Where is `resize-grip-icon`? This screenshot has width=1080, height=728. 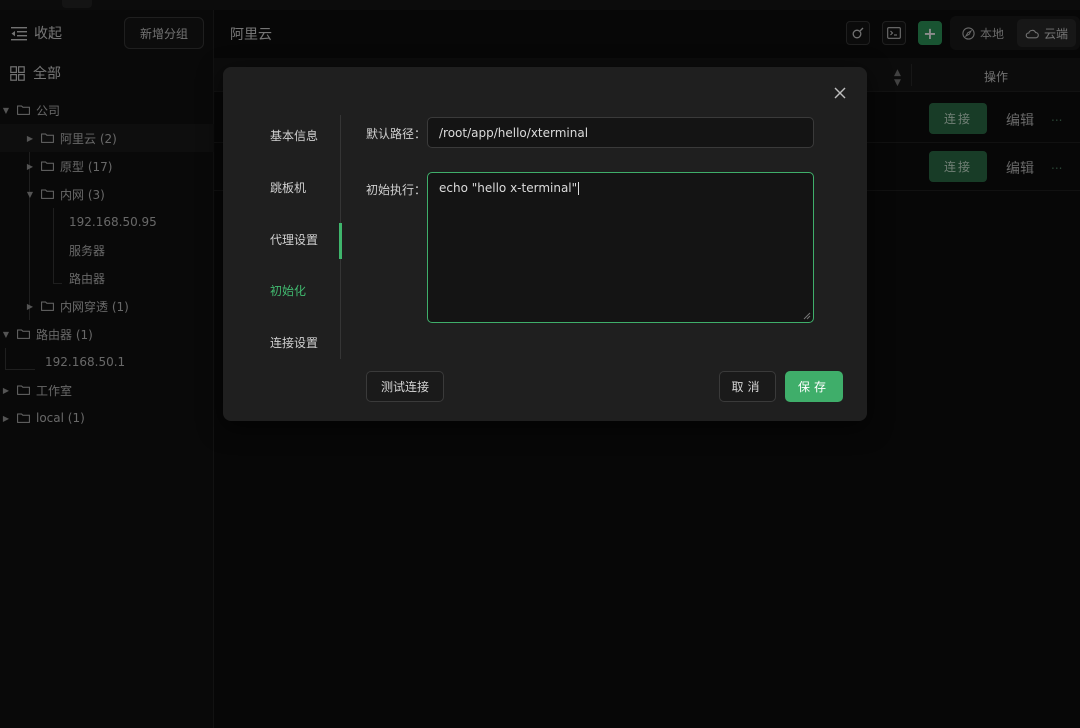
resize-grip-icon is located at coordinates (807, 316).